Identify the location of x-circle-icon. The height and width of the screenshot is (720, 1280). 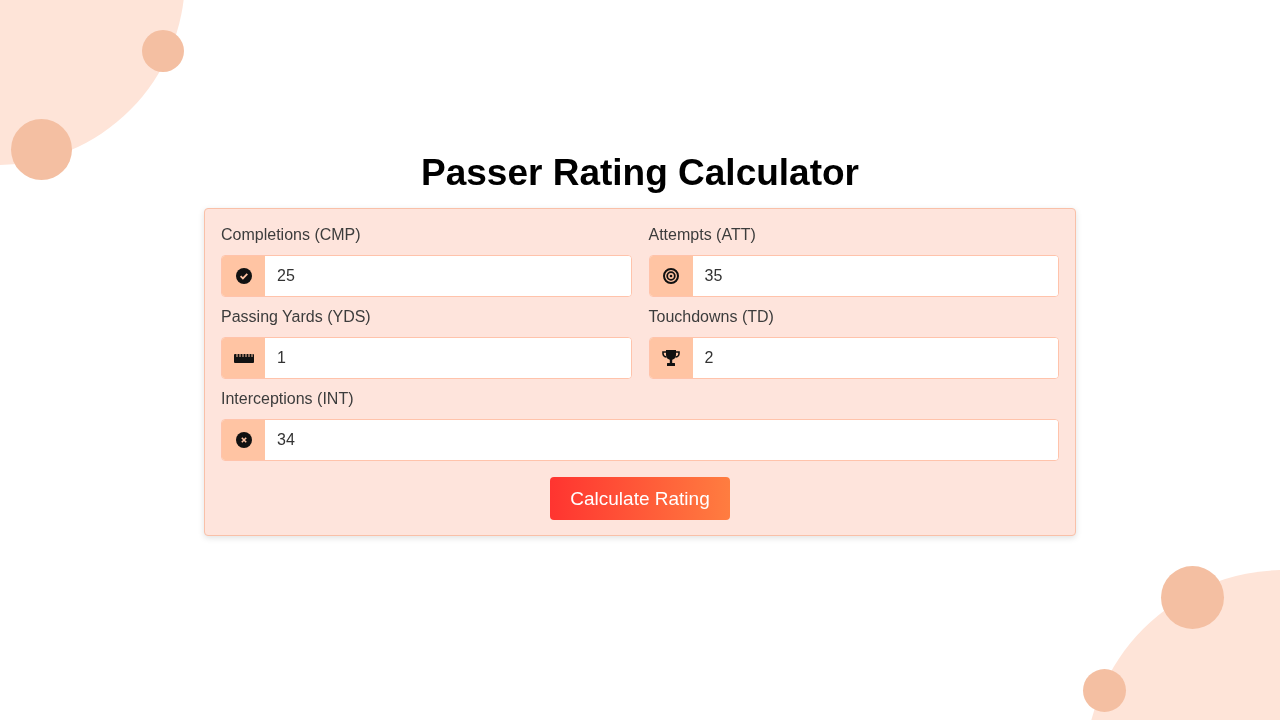
(243, 440).